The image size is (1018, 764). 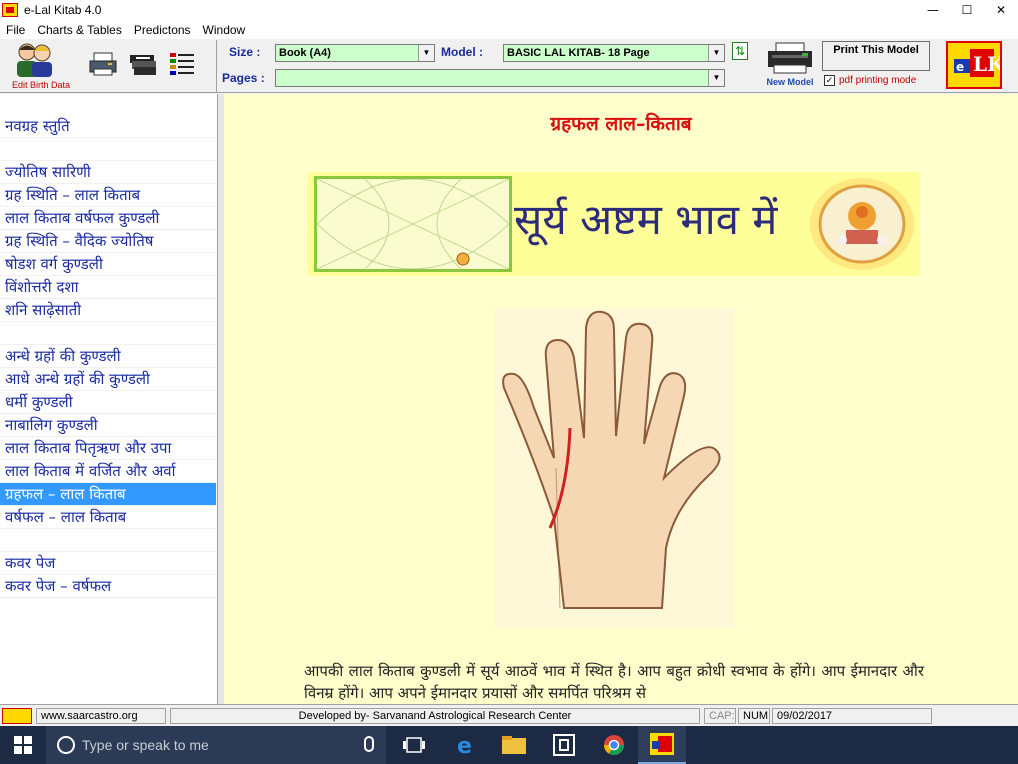 What do you see at coordinates (108, 517) in the screenshot?
I see `sidebar-item: वर्षफल – लाल किताब` at bounding box center [108, 517].